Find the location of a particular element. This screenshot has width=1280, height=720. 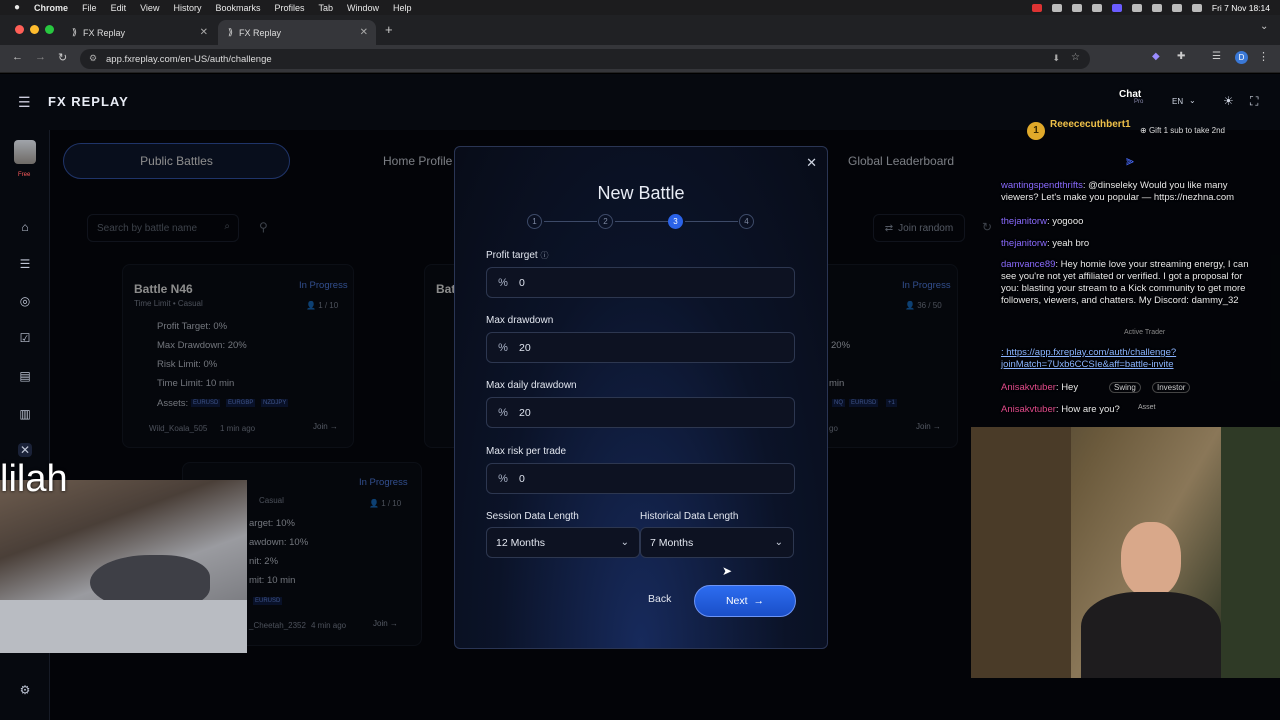

max-risk-value: 0 is located at coordinates (522, 478).